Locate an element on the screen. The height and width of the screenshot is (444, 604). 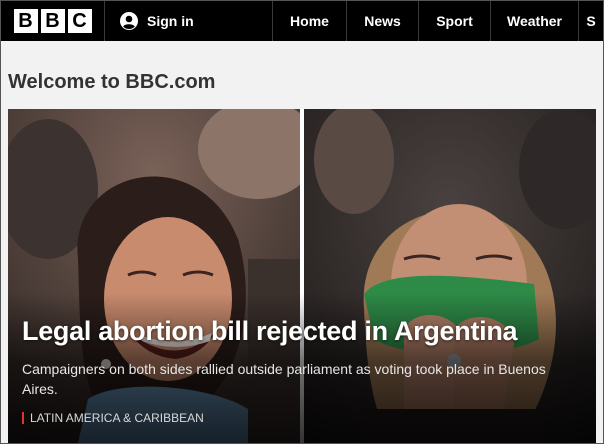
logo-letter-b2: B is located at coordinates (52, 21).